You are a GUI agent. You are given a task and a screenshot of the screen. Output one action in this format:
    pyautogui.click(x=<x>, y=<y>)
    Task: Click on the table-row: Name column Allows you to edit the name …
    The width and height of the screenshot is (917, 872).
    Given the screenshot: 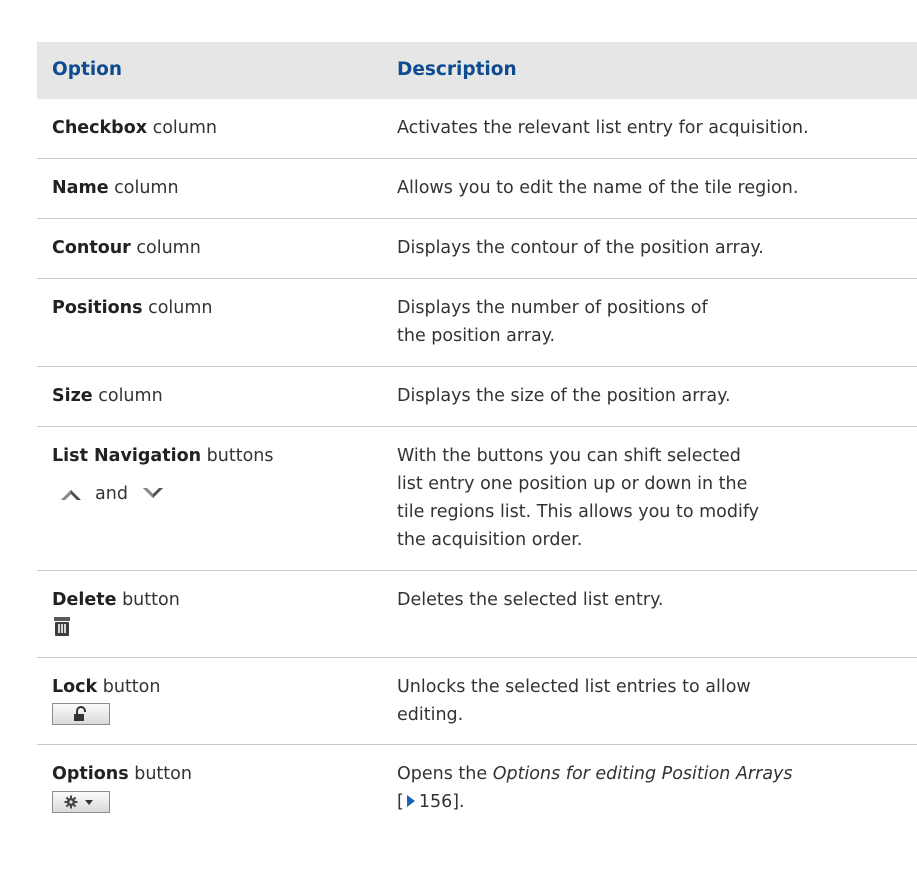 What is the action you would take?
    pyautogui.click(x=477, y=189)
    